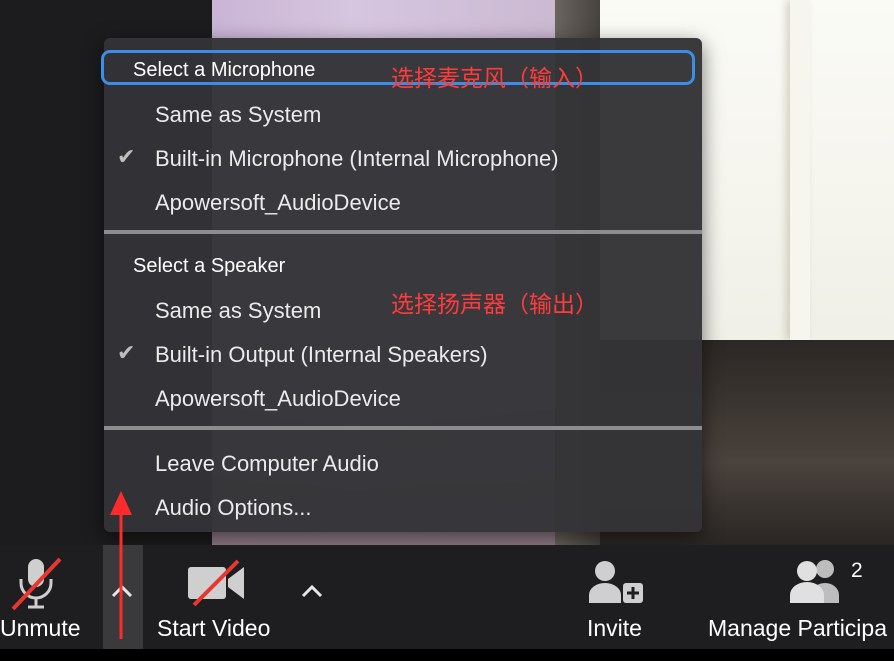  Describe the element at coordinates (36, 583) in the screenshot. I see `microphone-muted-icon` at that location.